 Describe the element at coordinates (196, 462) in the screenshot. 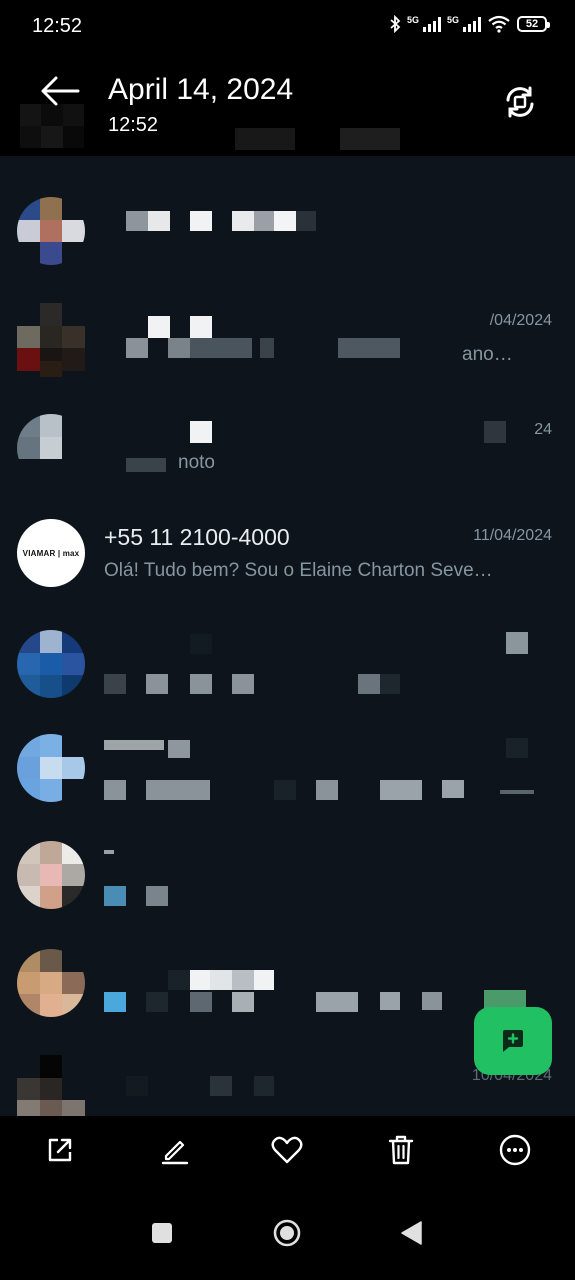

I see `chat-preview: noto` at that location.